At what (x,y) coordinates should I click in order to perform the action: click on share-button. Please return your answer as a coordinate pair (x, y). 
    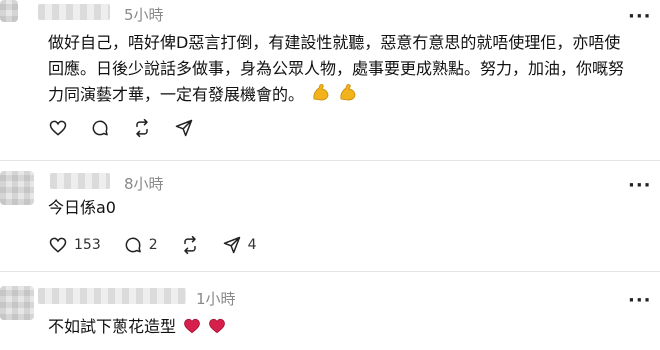
    Looking at the image, I should click on (184, 128).